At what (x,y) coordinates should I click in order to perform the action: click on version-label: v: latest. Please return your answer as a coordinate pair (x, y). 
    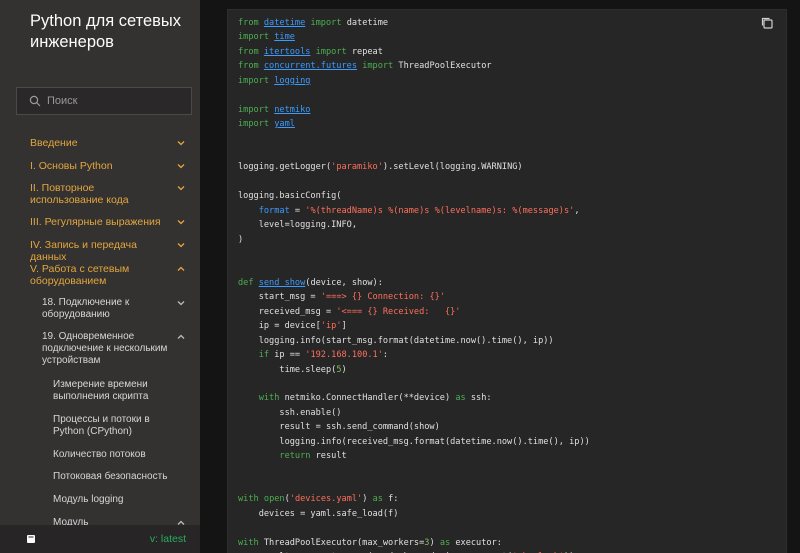
    Looking at the image, I should click on (168, 539).